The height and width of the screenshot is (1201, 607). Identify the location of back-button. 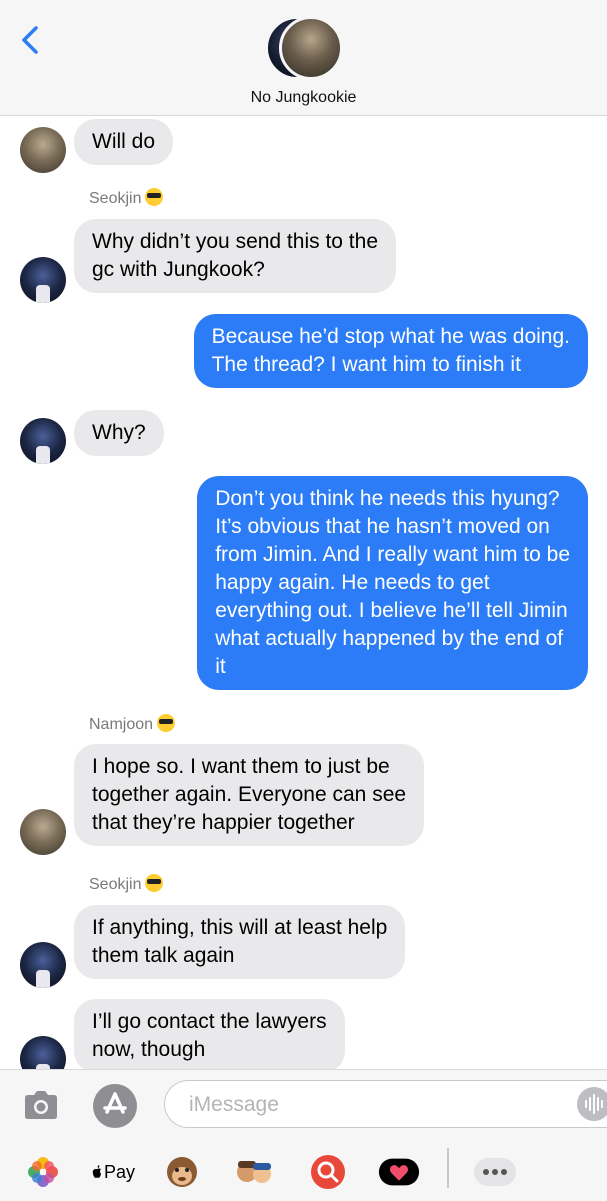
(32, 40).